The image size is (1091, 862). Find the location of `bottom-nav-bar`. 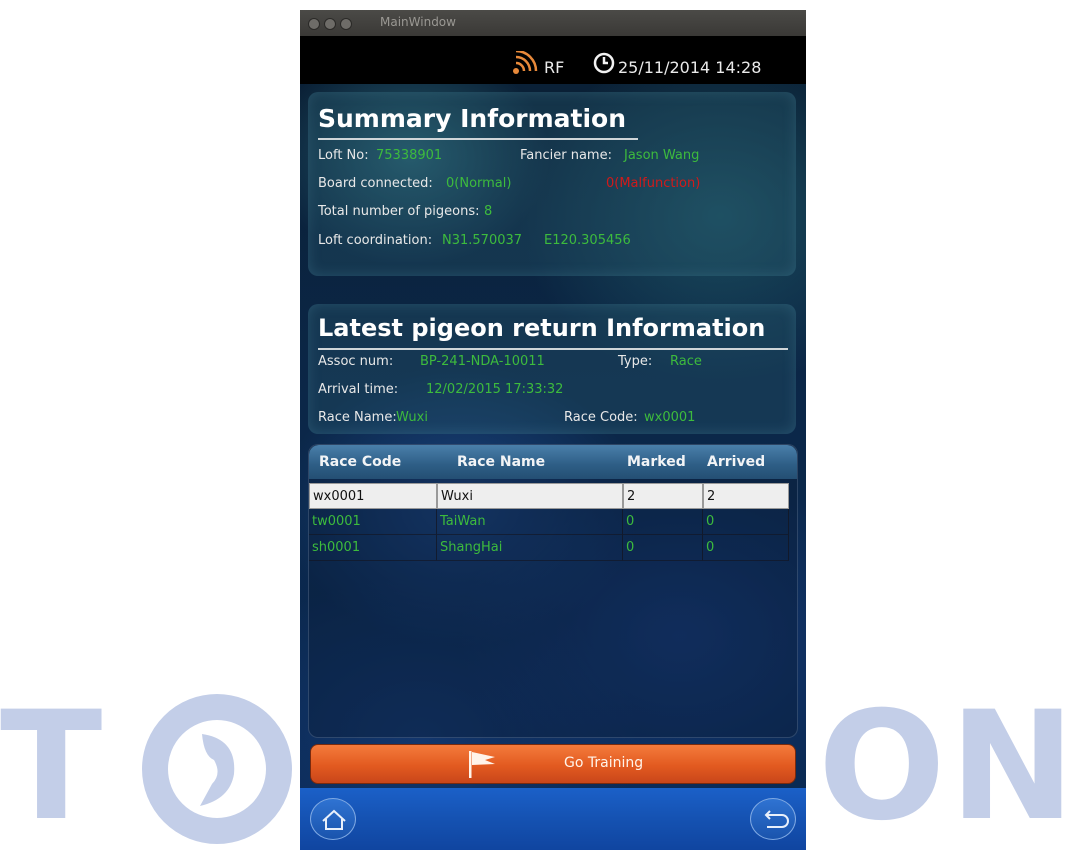

bottom-nav-bar is located at coordinates (553, 819).